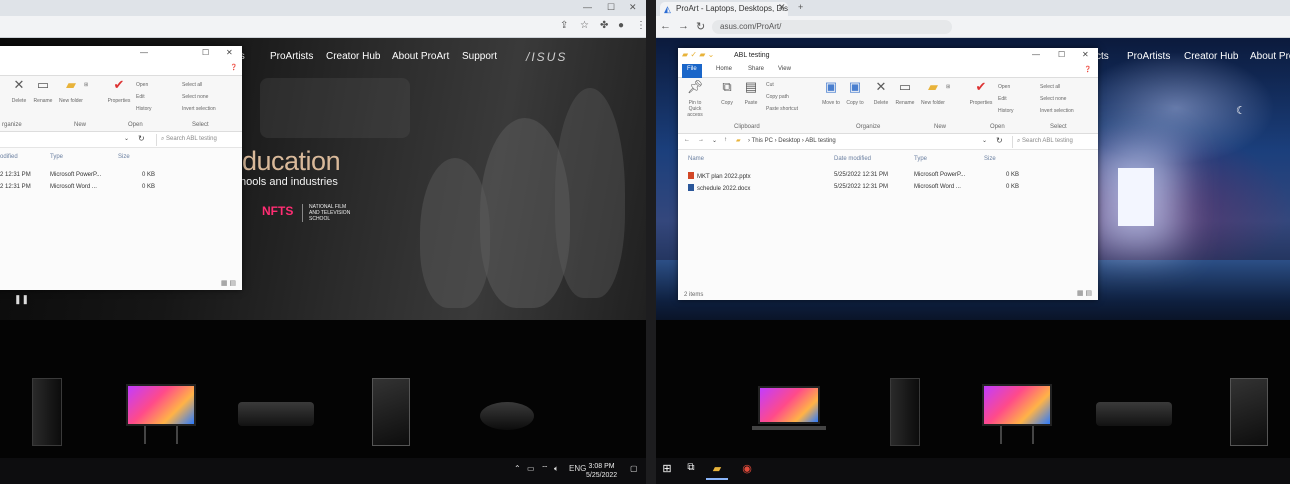  Describe the element at coordinates (852, 159) in the screenshot. I see `column-header-date-modified: Date modified` at that location.